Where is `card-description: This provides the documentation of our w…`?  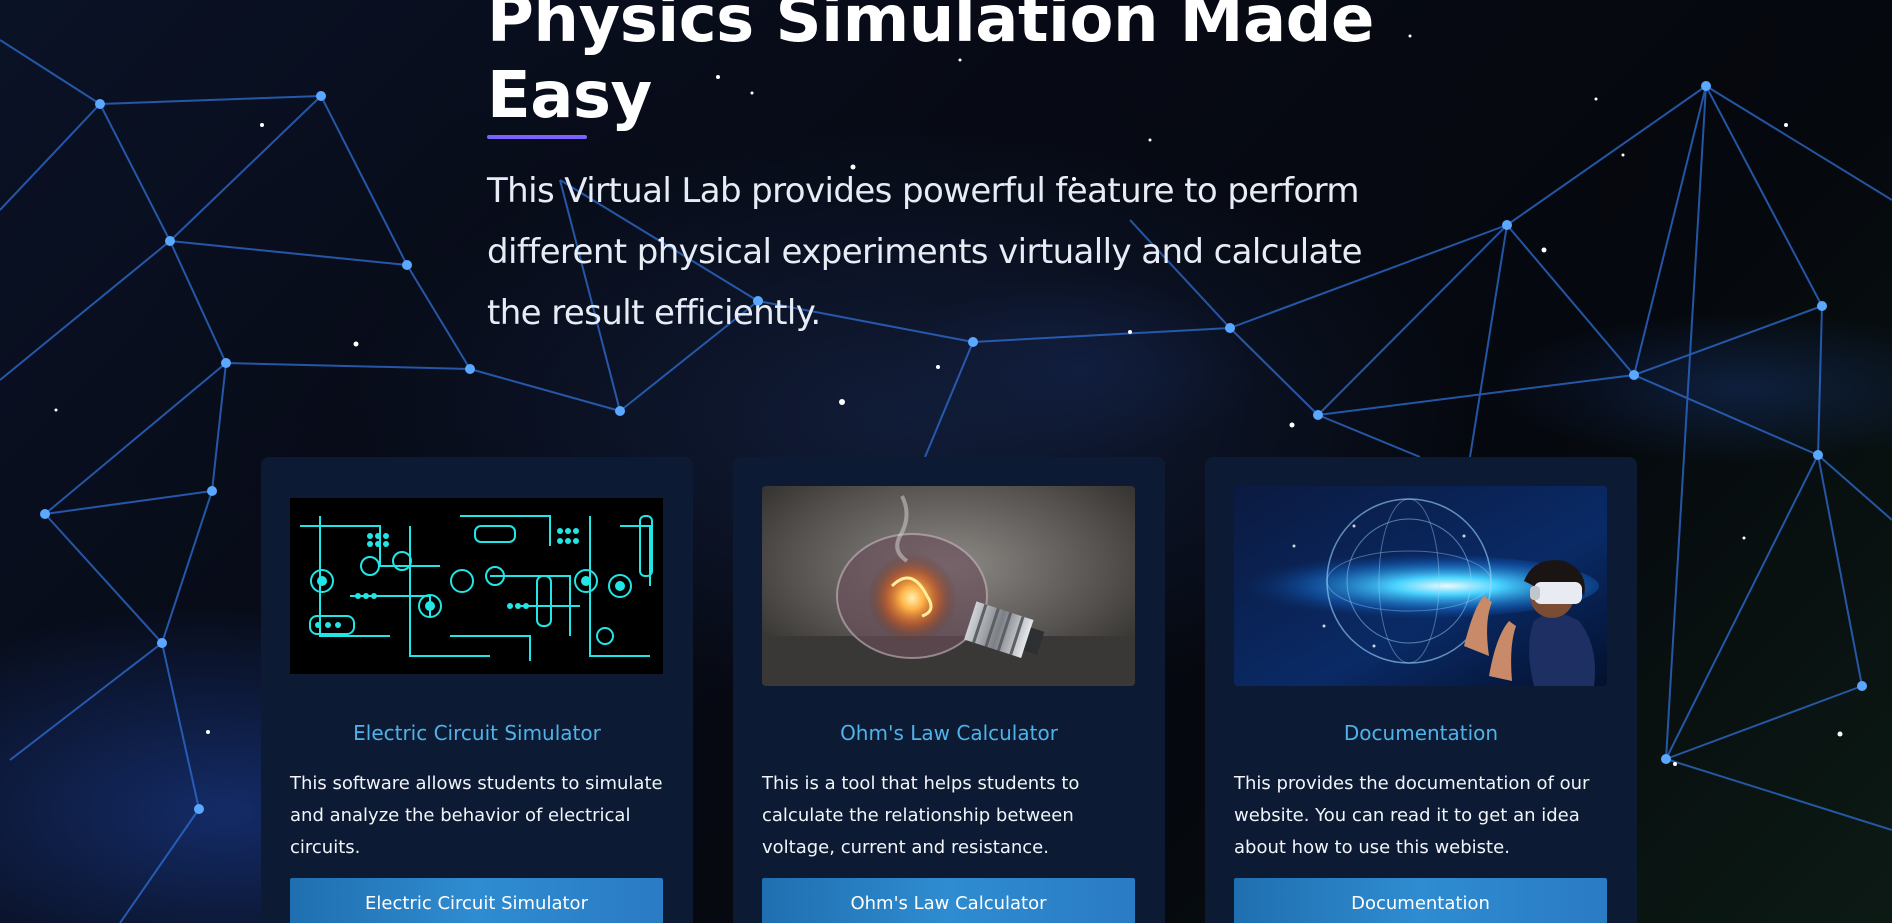 card-description: This provides the documentation of our w… is located at coordinates (1412, 815).